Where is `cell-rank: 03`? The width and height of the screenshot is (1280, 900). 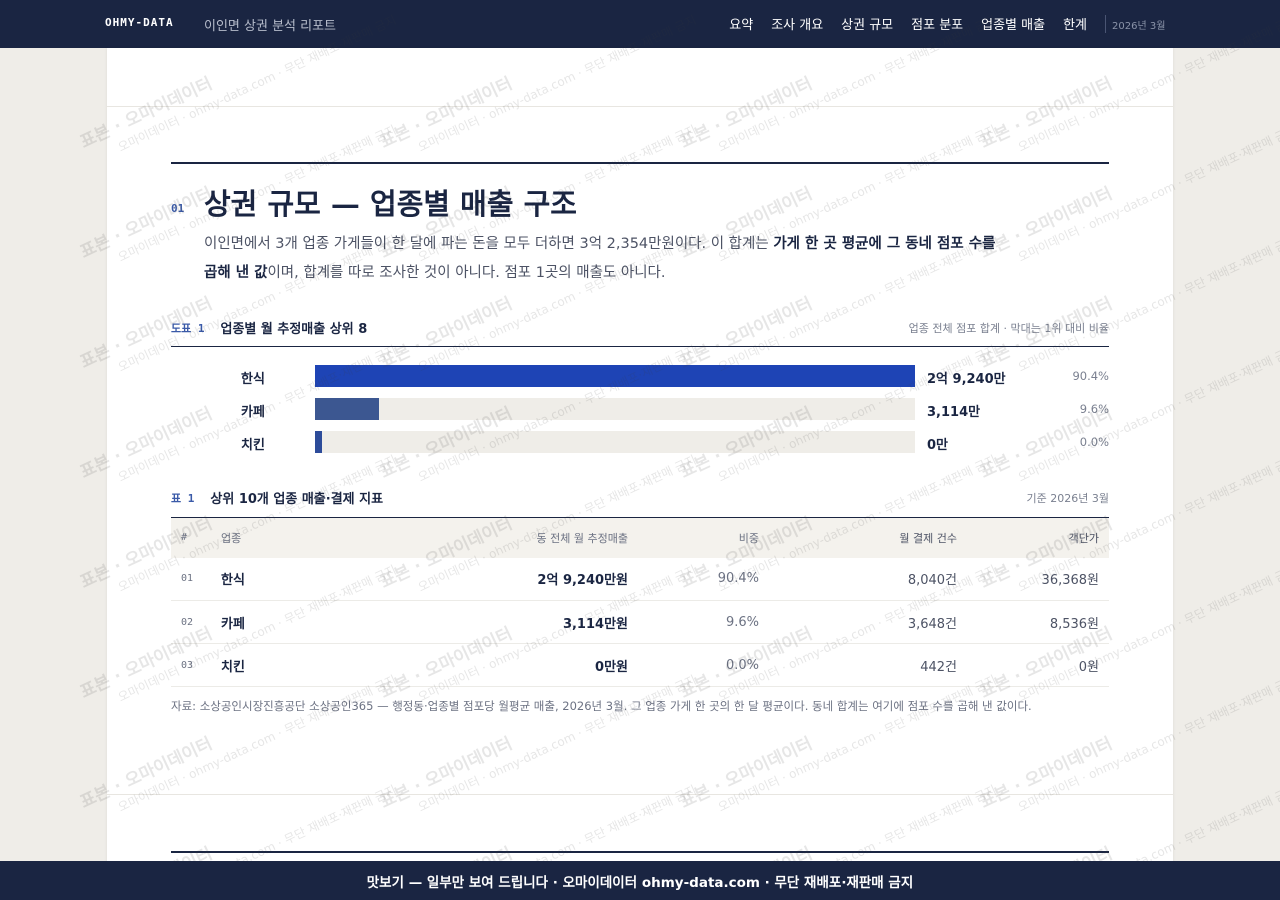
cell-rank: 03 is located at coordinates (191, 665).